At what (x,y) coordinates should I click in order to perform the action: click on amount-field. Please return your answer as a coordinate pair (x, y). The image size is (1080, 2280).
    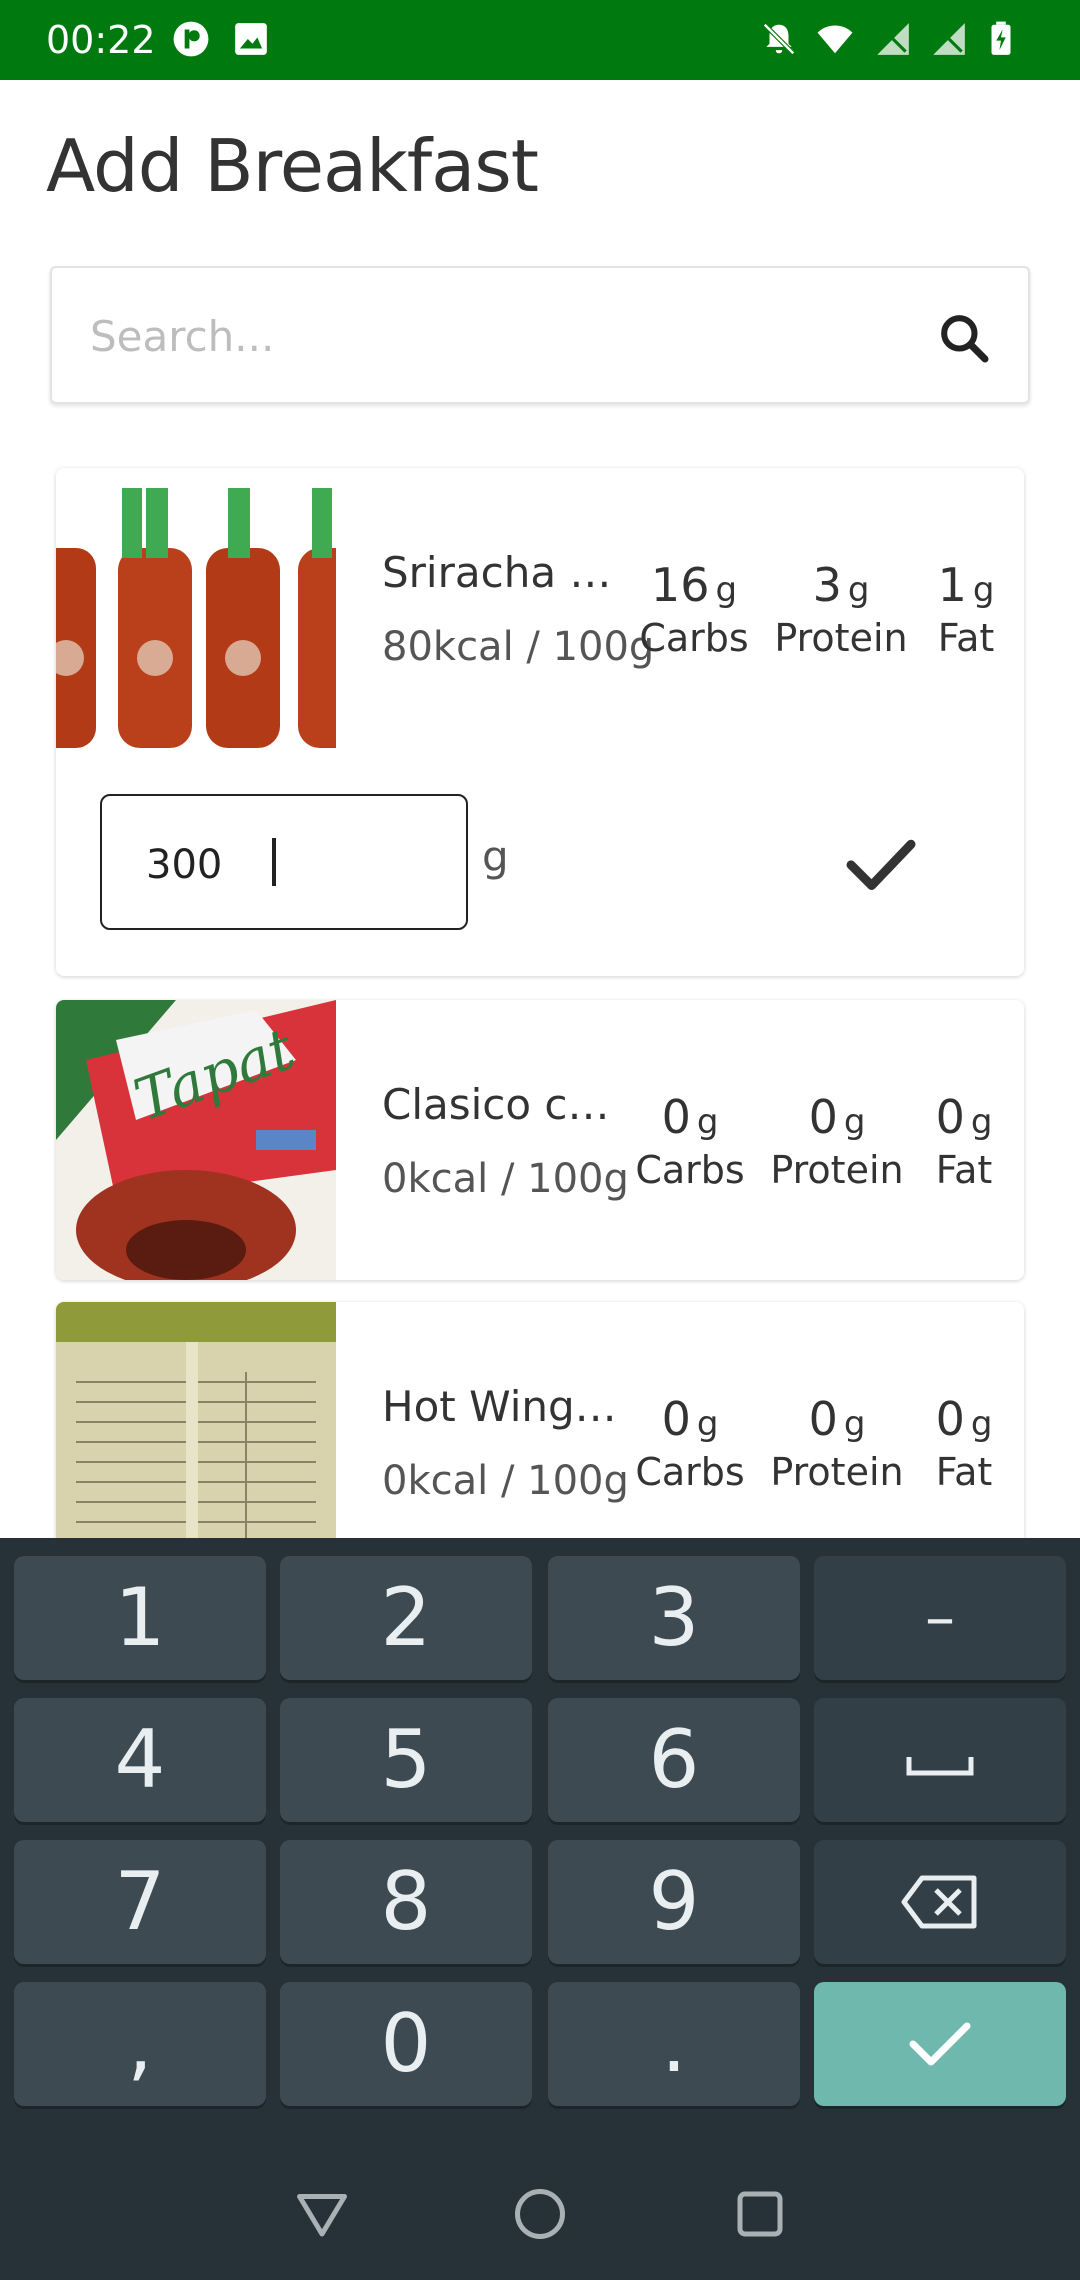
    Looking at the image, I should click on (284, 862).